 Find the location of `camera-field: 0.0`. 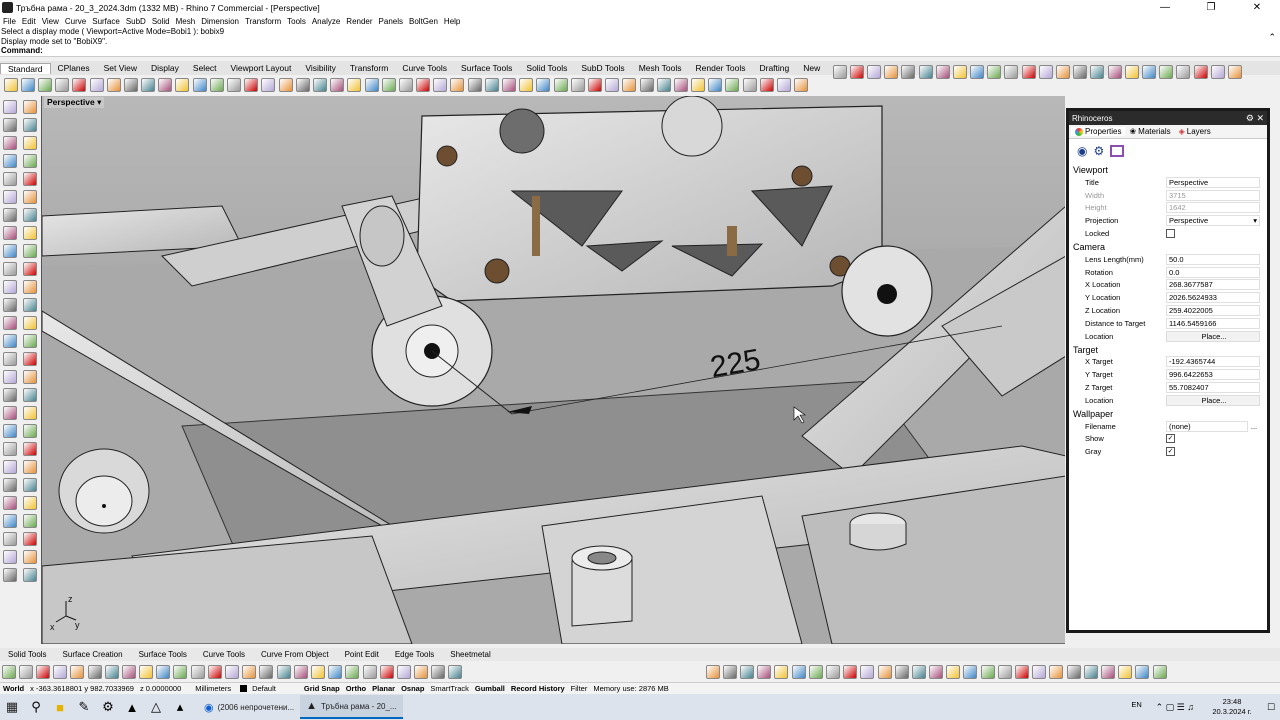

camera-field: 0.0 is located at coordinates (1213, 272).